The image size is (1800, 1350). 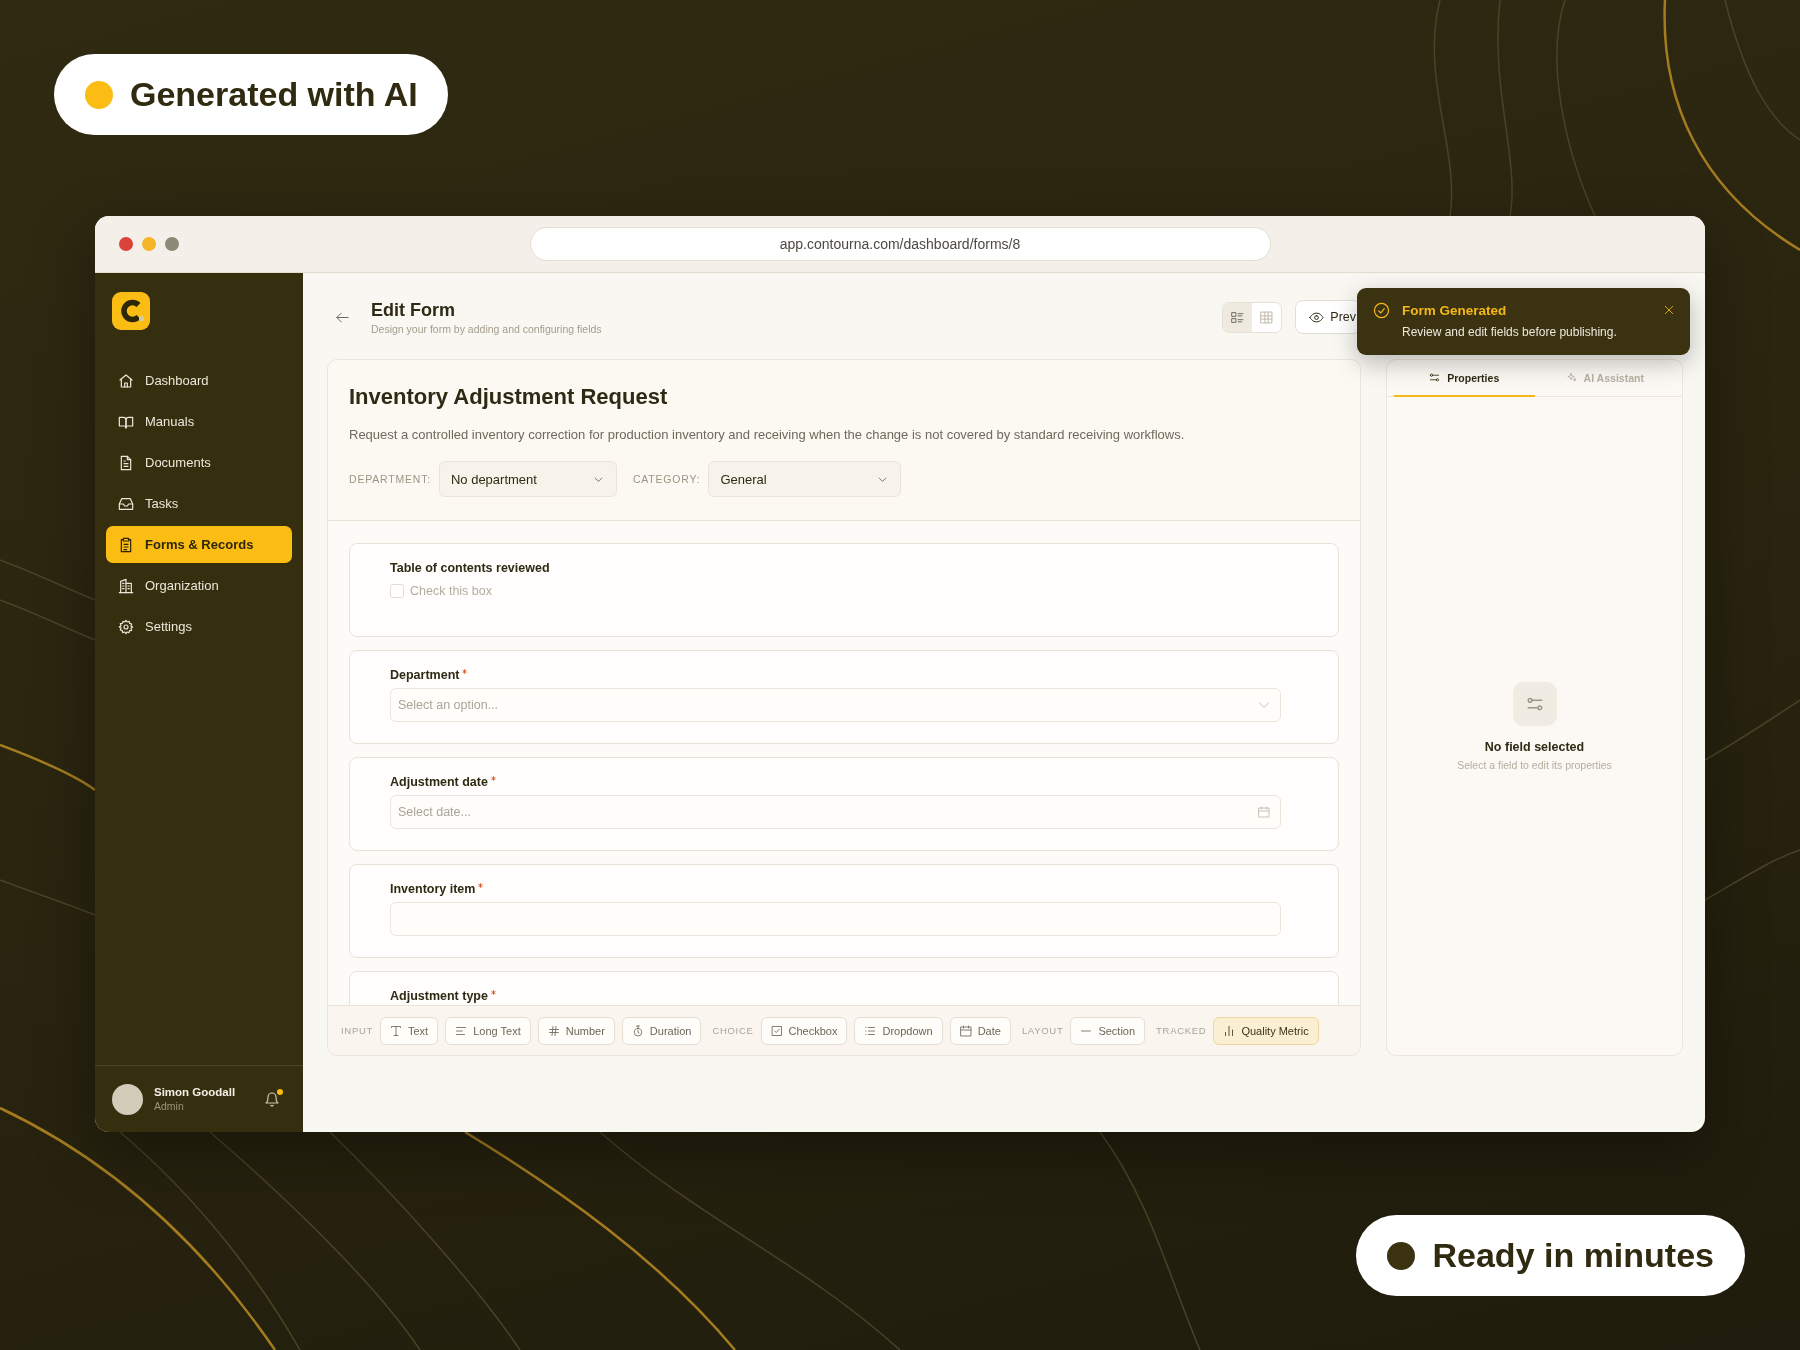 What do you see at coordinates (898, 1030) in the screenshot?
I see `field-type-button: Dropdown` at bounding box center [898, 1030].